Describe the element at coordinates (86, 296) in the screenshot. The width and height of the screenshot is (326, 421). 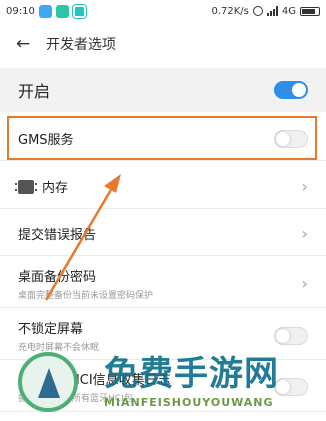
I see `backup-password-subtitle: 桌面完整备份当前未设置密码保护` at that location.